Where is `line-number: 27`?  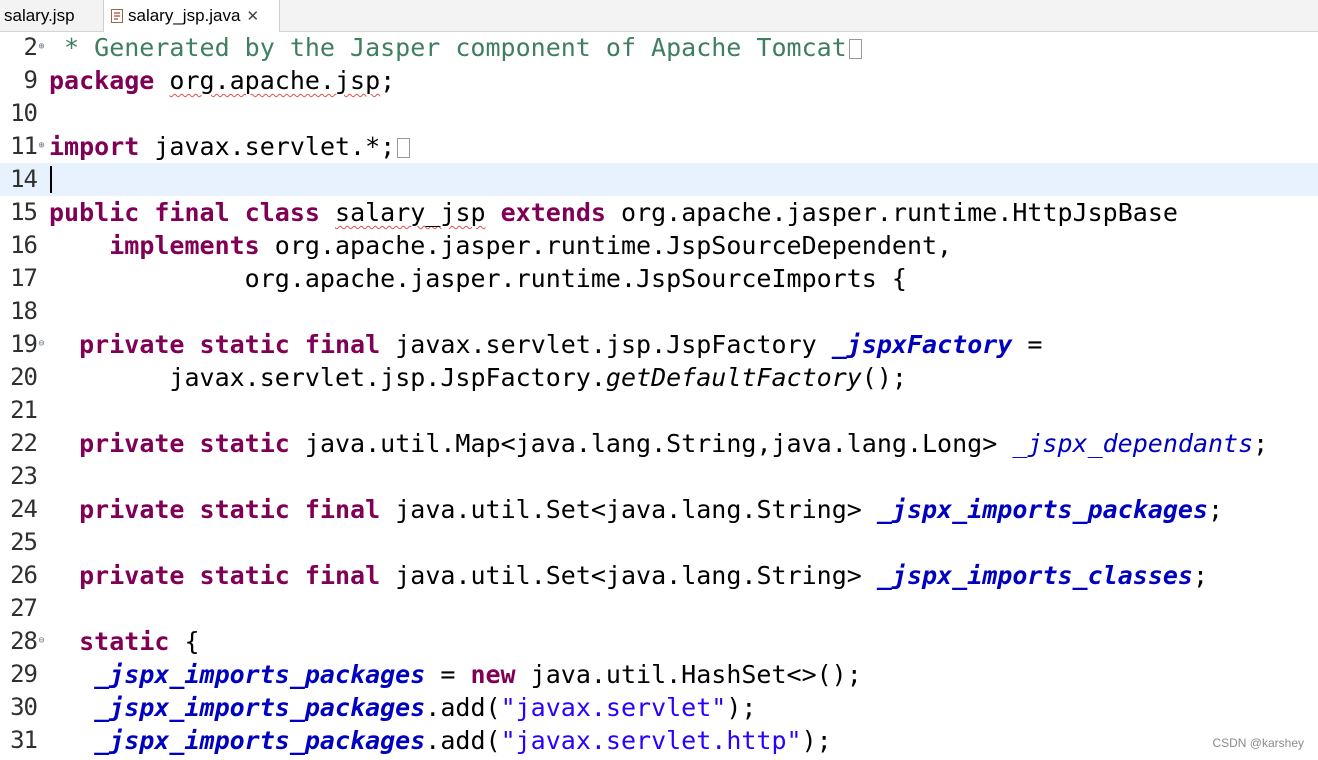 line-number: 27 is located at coordinates (24, 608).